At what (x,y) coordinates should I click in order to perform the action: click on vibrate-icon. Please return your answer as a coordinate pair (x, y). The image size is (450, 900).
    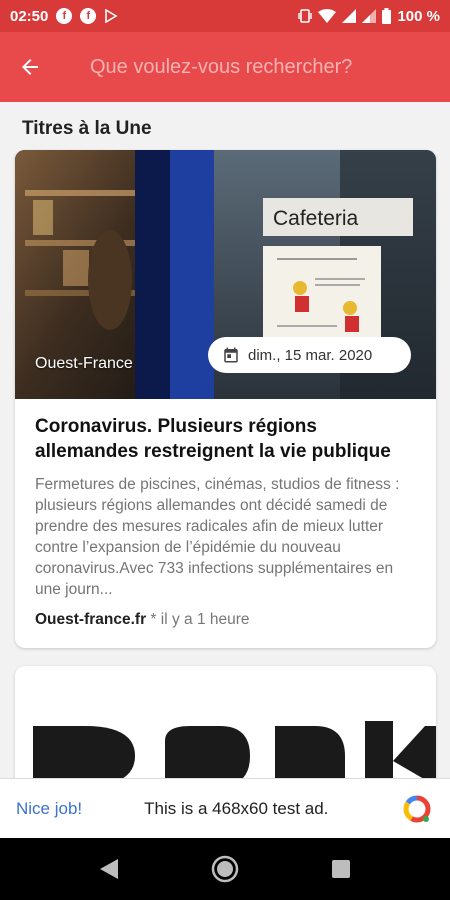
    Looking at the image, I should click on (305, 16).